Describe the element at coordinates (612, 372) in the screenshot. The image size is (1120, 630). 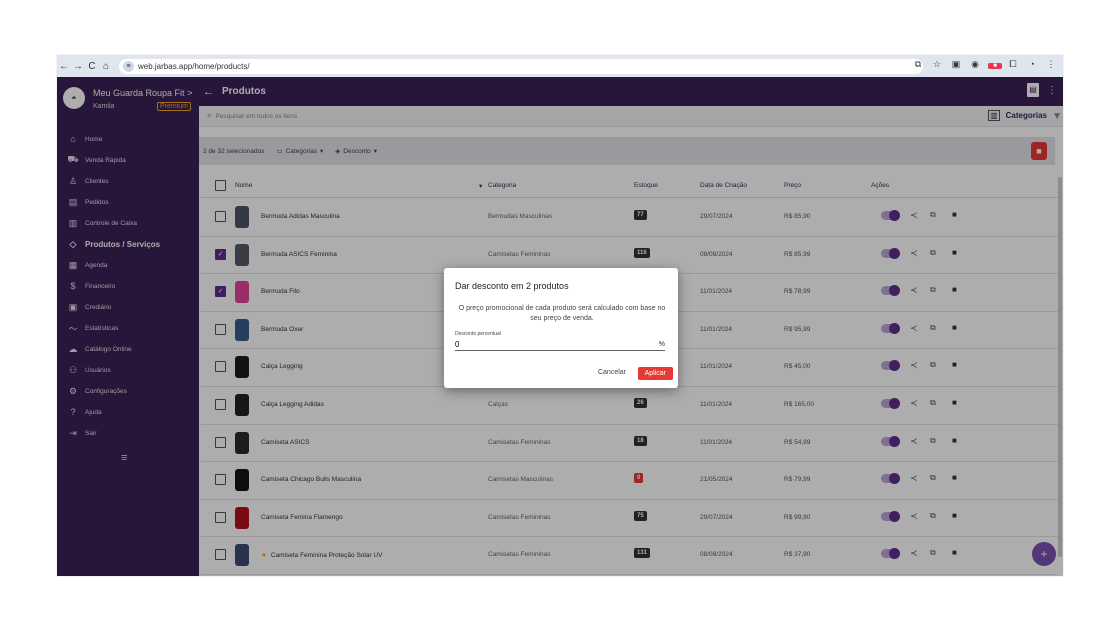
I see `cancel-button: Cancelar` at that location.